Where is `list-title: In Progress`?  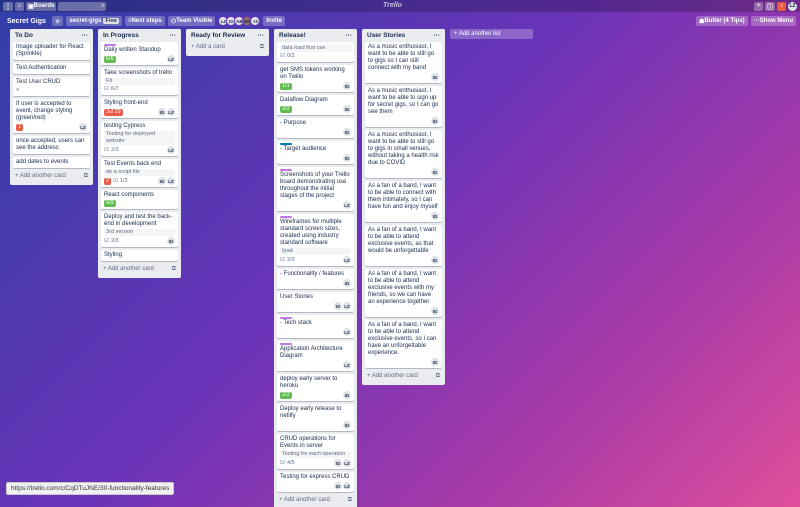 list-title: In Progress is located at coordinates (121, 35).